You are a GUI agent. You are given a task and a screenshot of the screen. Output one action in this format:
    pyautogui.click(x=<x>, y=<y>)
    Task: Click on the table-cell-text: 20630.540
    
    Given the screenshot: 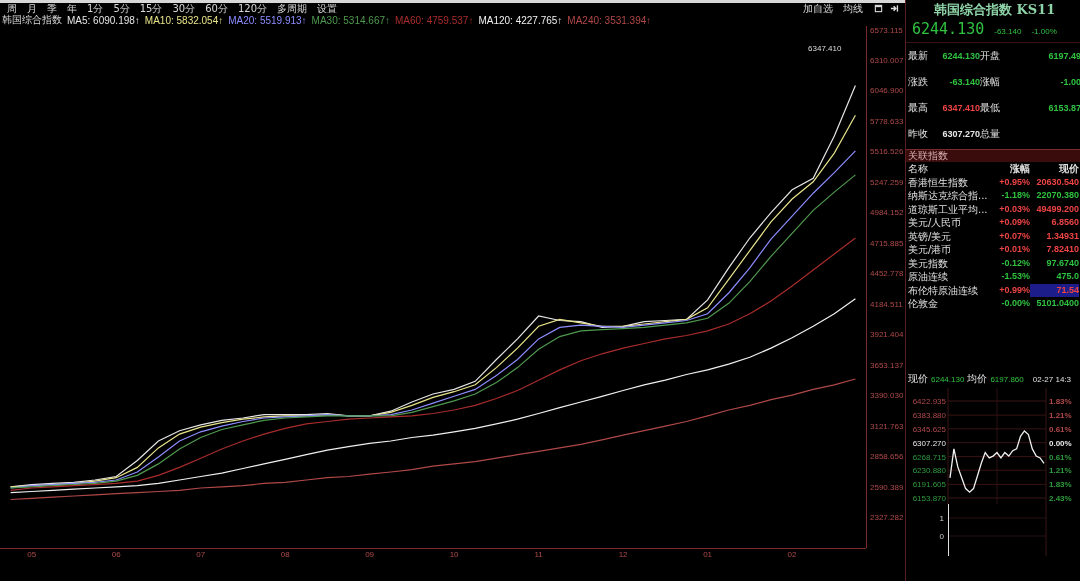 What is the action you would take?
    pyautogui.click(x=1057, y=182)
    